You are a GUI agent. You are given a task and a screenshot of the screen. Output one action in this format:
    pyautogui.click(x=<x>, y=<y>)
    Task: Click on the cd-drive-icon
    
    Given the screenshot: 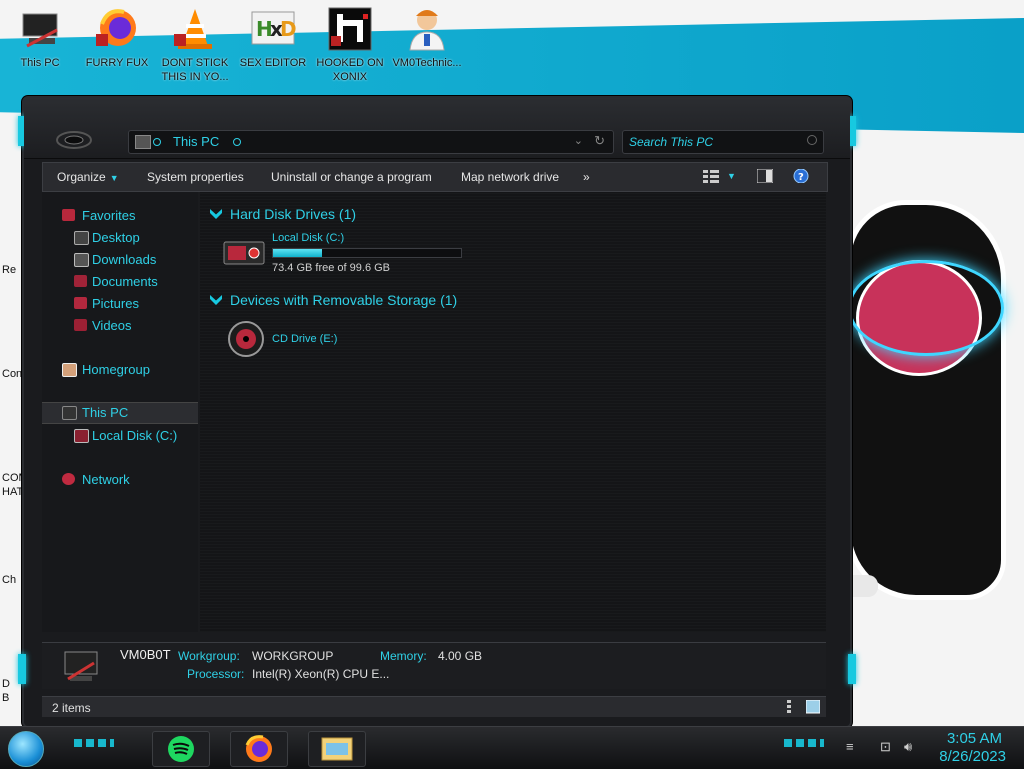 What is the action you would take?
    pyautogui.click(x=246, y=340)
    